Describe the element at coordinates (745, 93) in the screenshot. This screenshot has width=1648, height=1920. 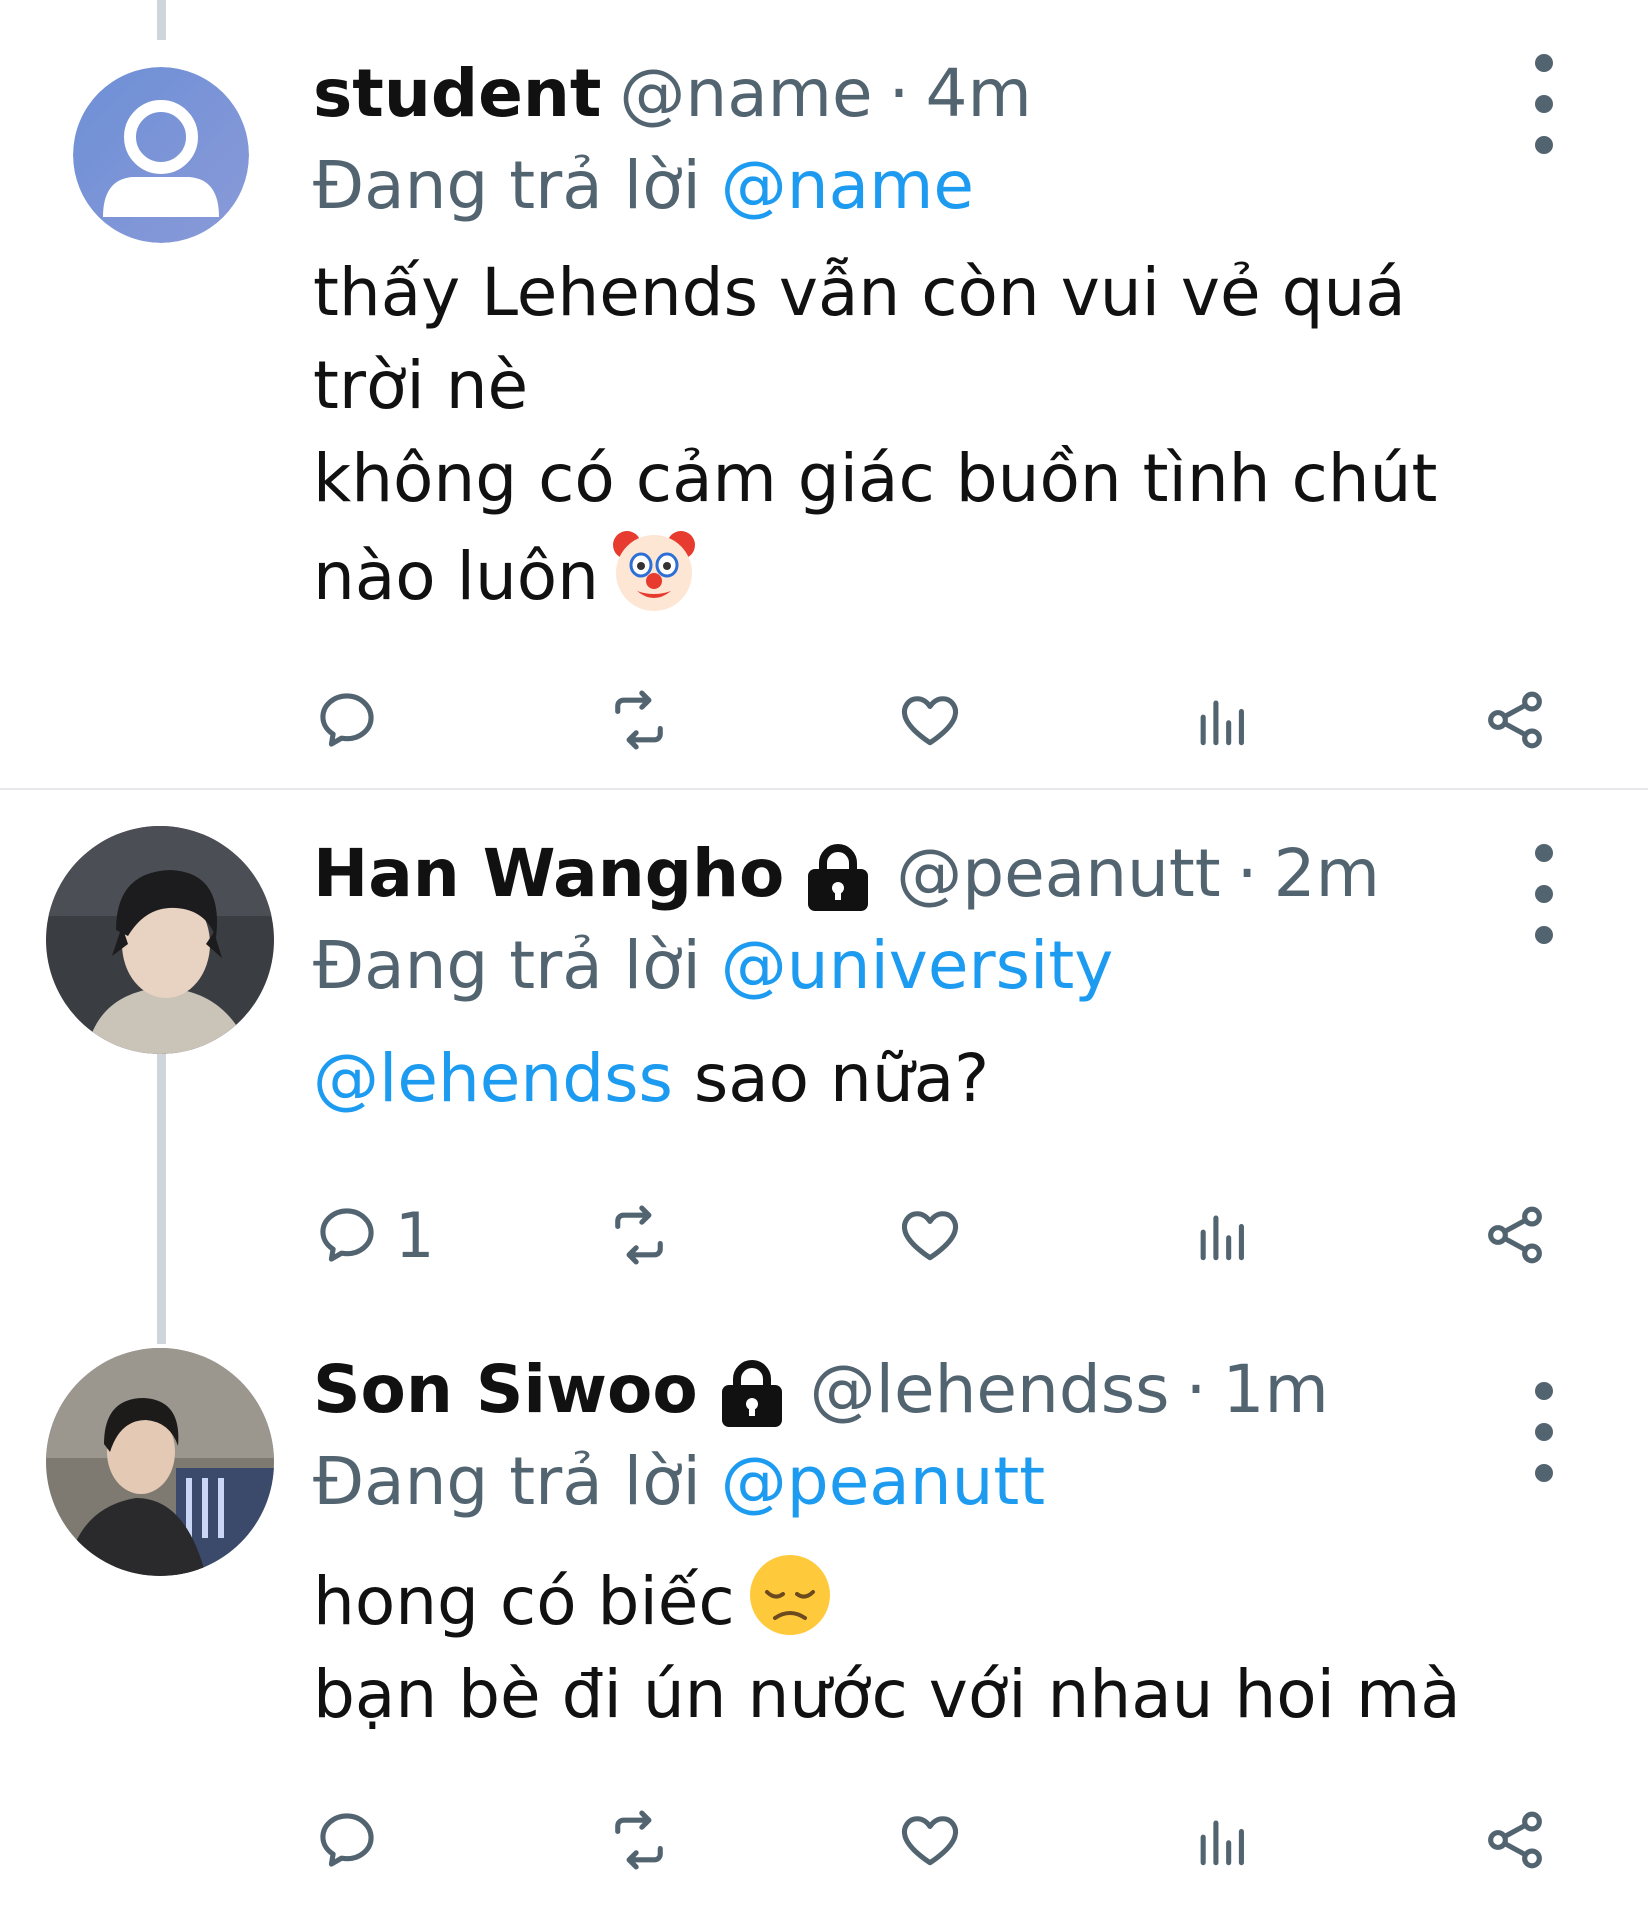
I see `user-handle: @name` at that location.